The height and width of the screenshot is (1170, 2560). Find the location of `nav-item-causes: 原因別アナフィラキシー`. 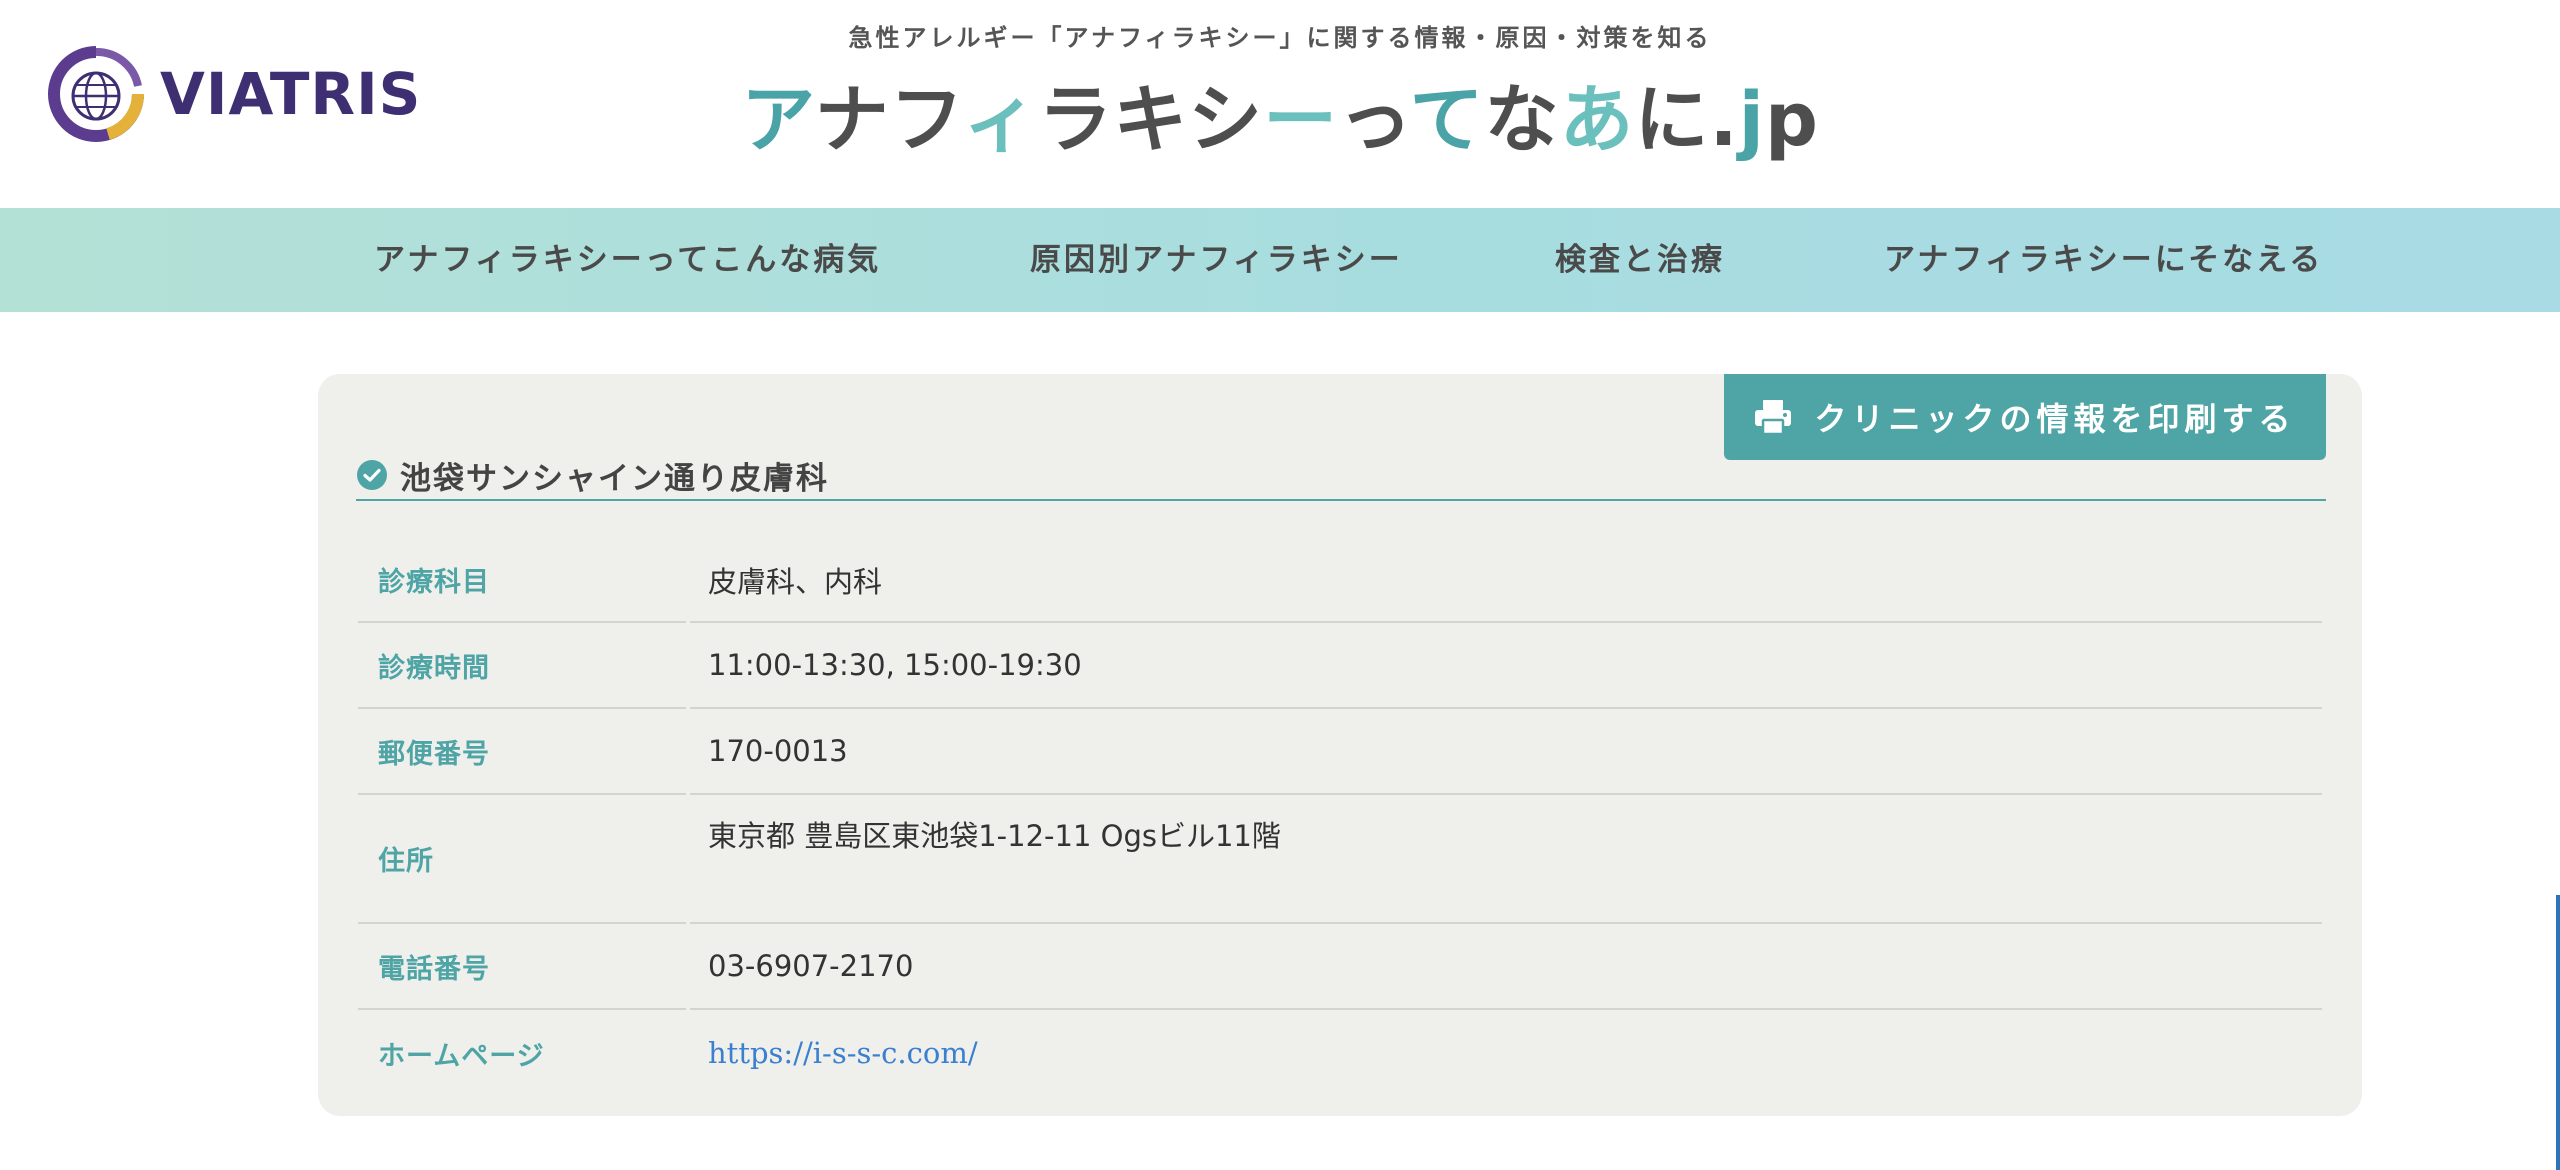

nav-item-causes: 原因別アナフィラキシー is located at coordinates (1216, 260).